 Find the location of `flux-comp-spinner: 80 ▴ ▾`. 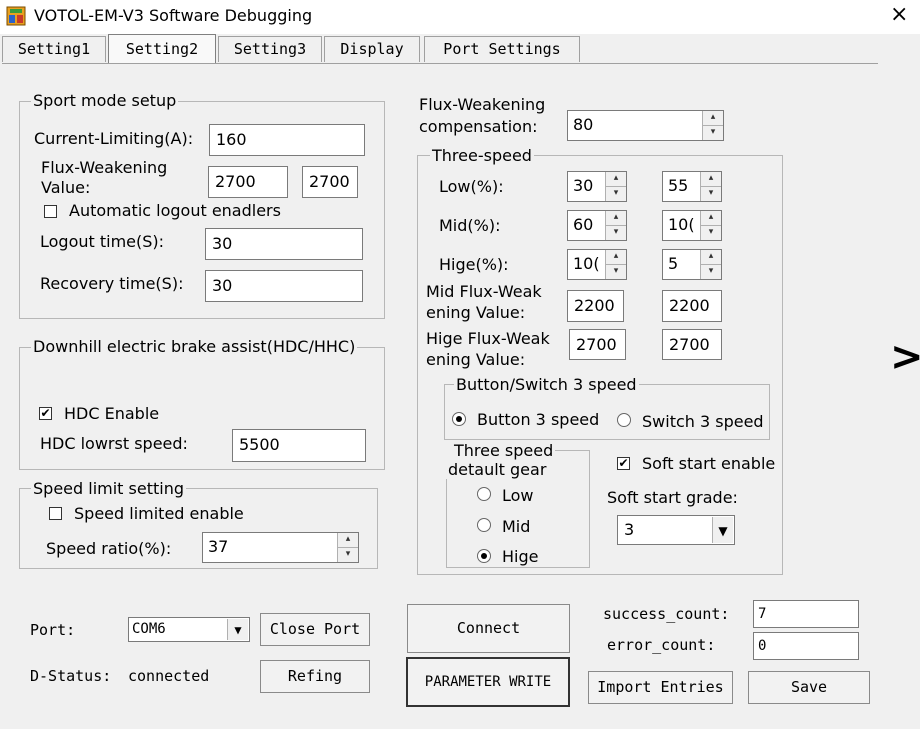

flux-comp-spinner: 80 ▴ ▾ is located at coordinates (645, 125).